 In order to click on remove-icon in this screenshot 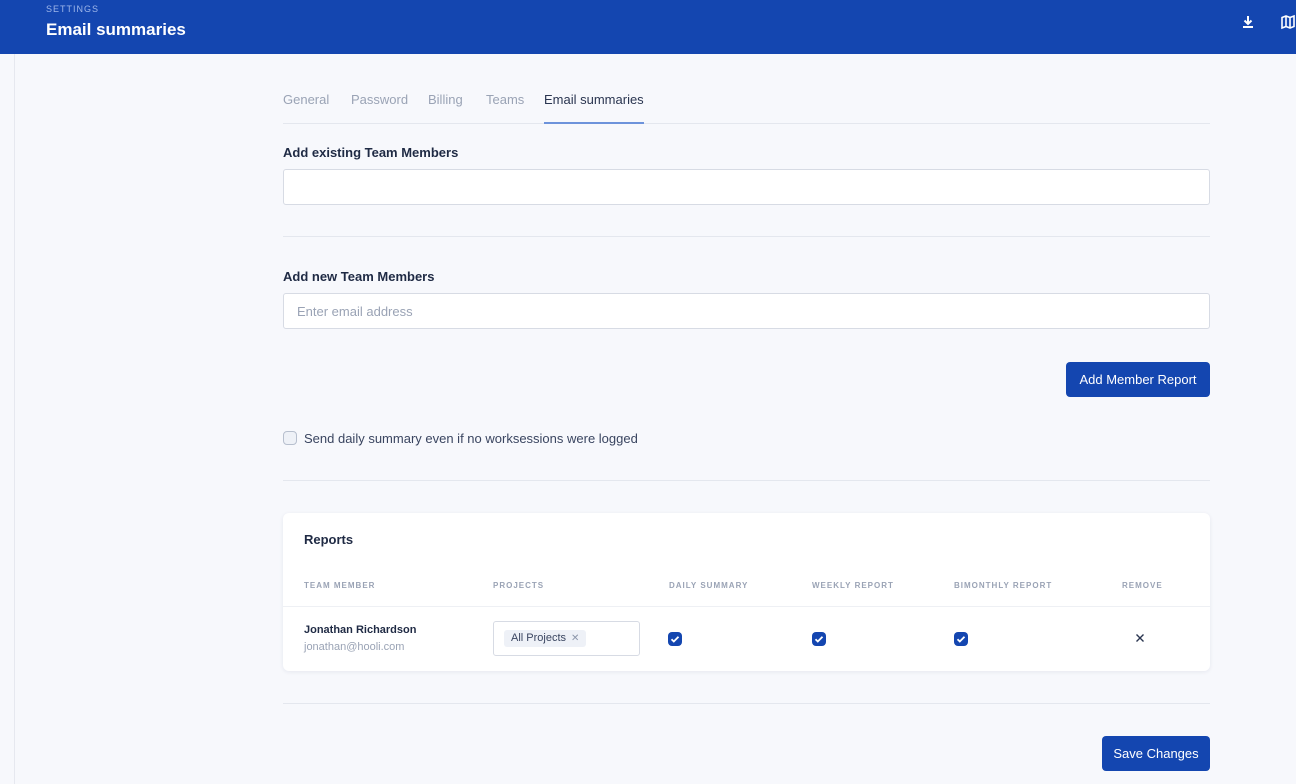, I will do `click(1140, 638)`.